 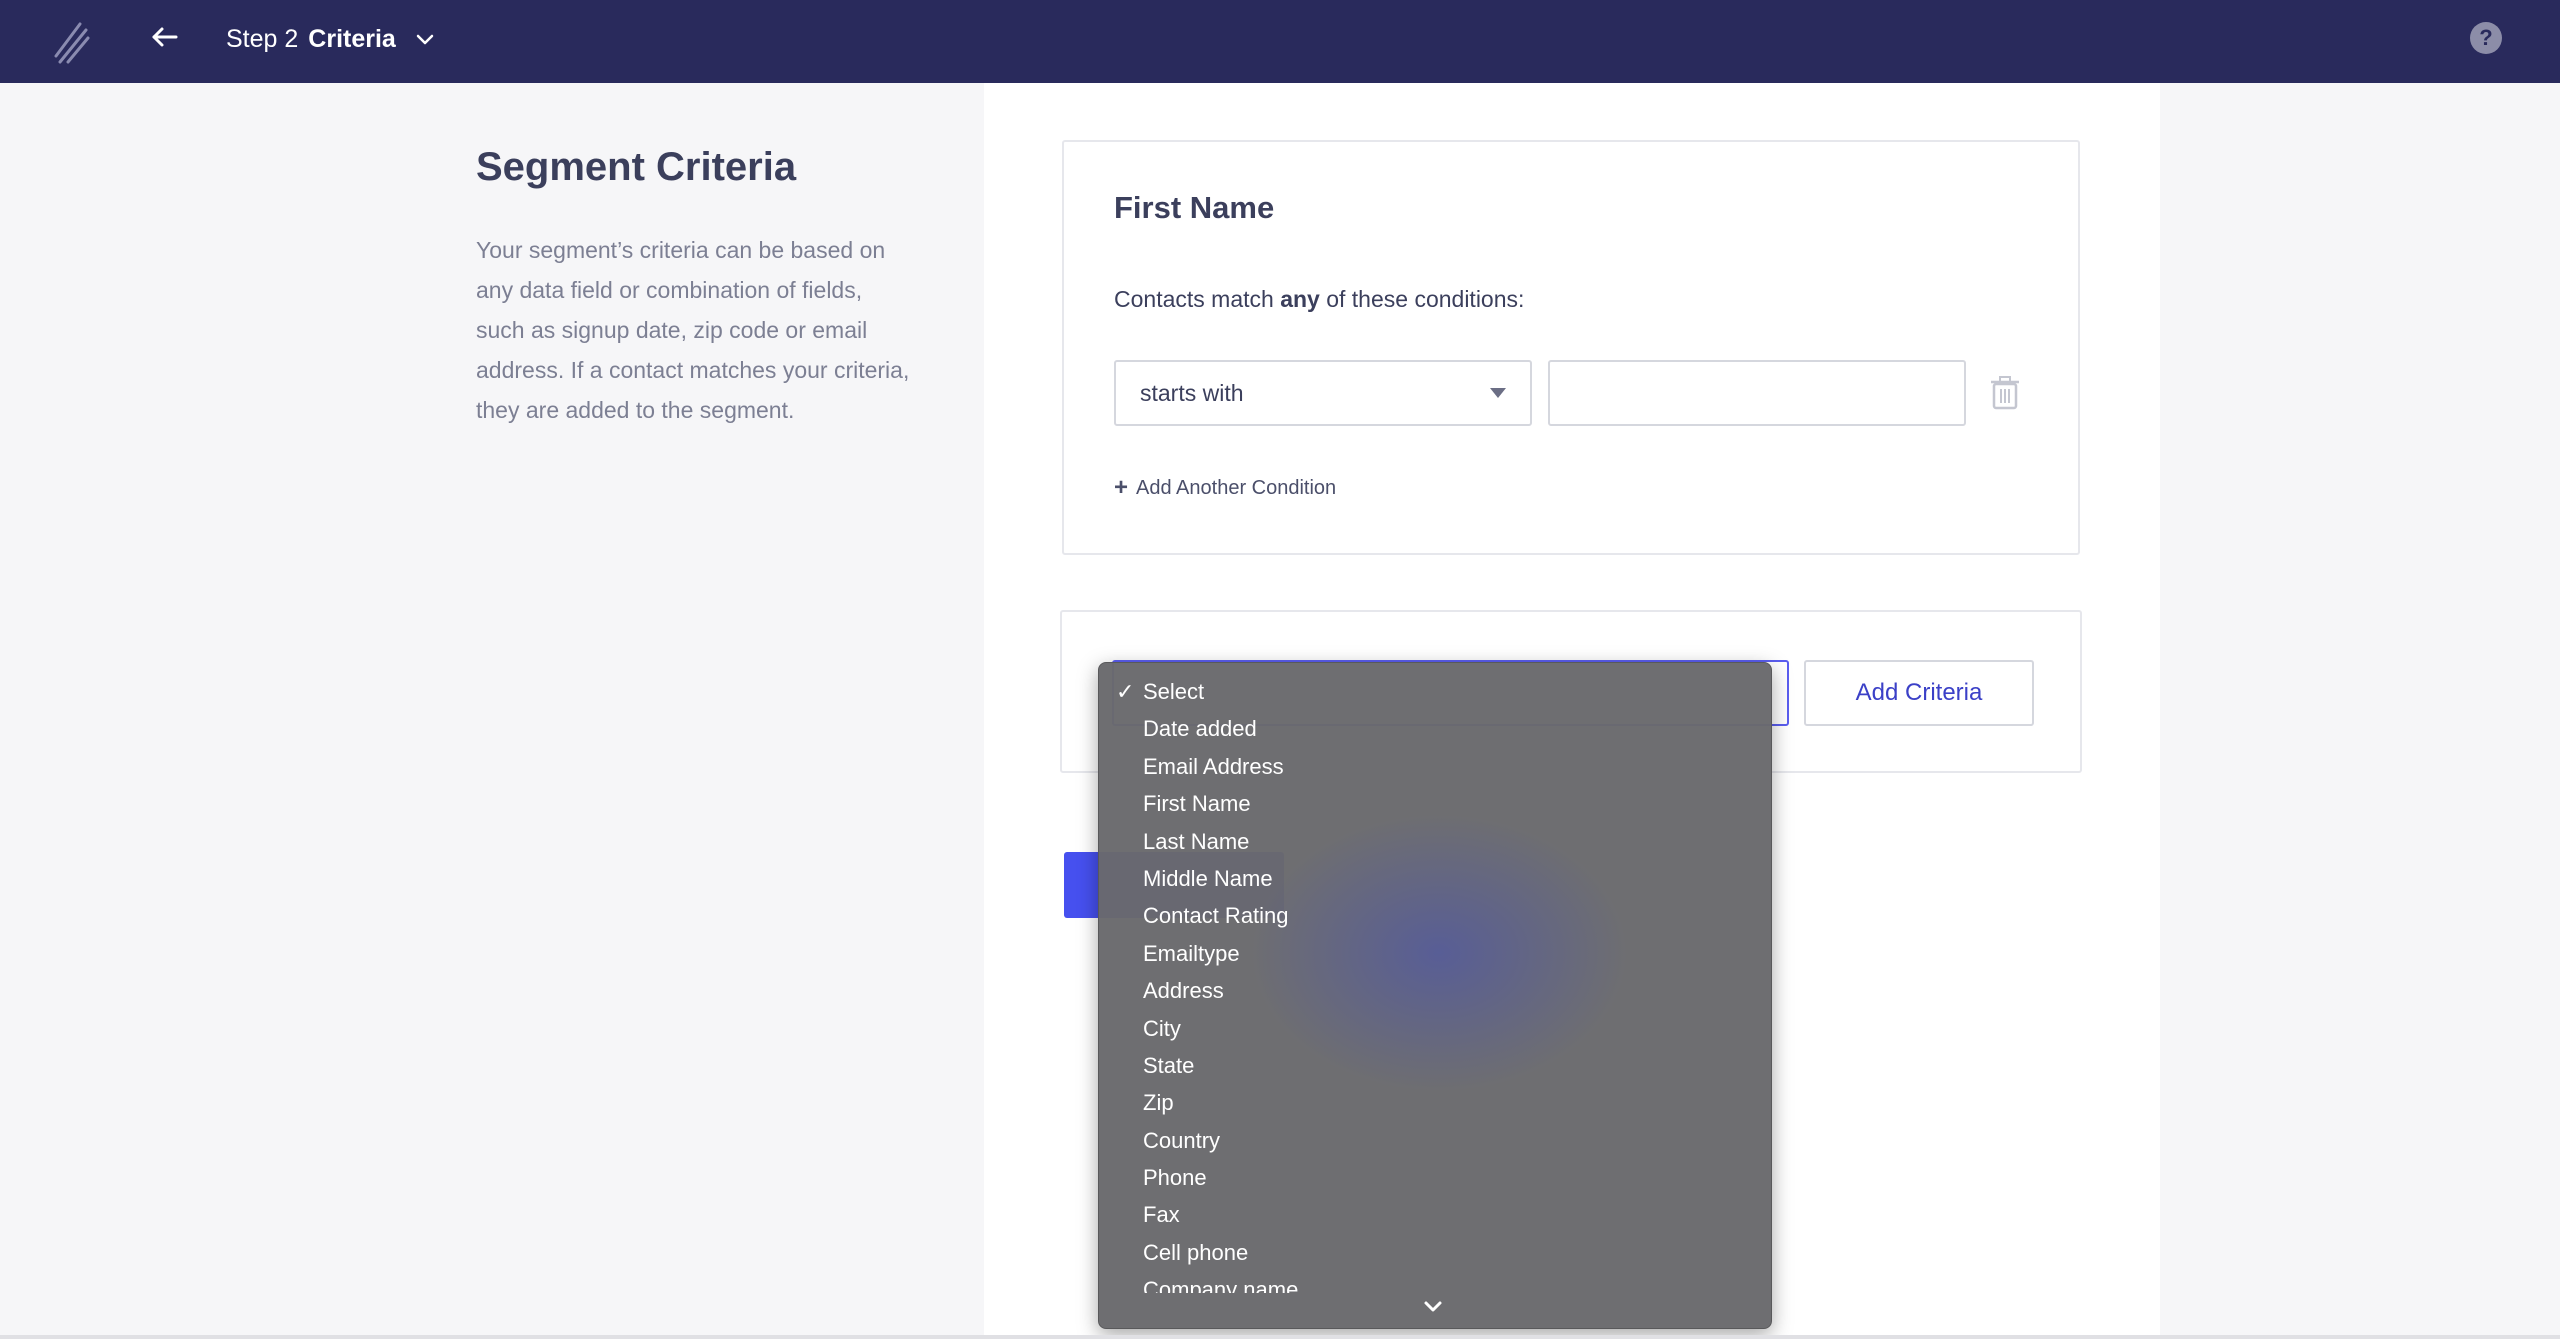 I want to click on dropdown-option-label: Emailtype, so click(x=1191, y=953).